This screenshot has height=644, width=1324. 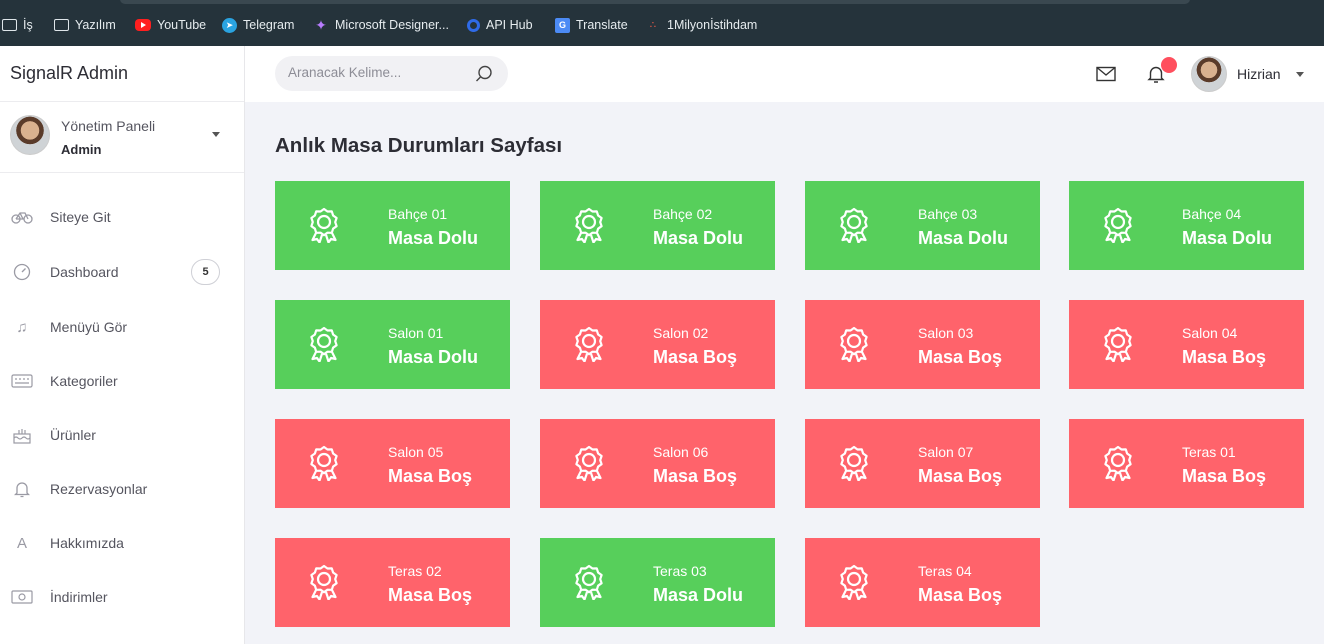 I want to click on sidebar-item-label: Dashboard, so click(x=84, y=272).